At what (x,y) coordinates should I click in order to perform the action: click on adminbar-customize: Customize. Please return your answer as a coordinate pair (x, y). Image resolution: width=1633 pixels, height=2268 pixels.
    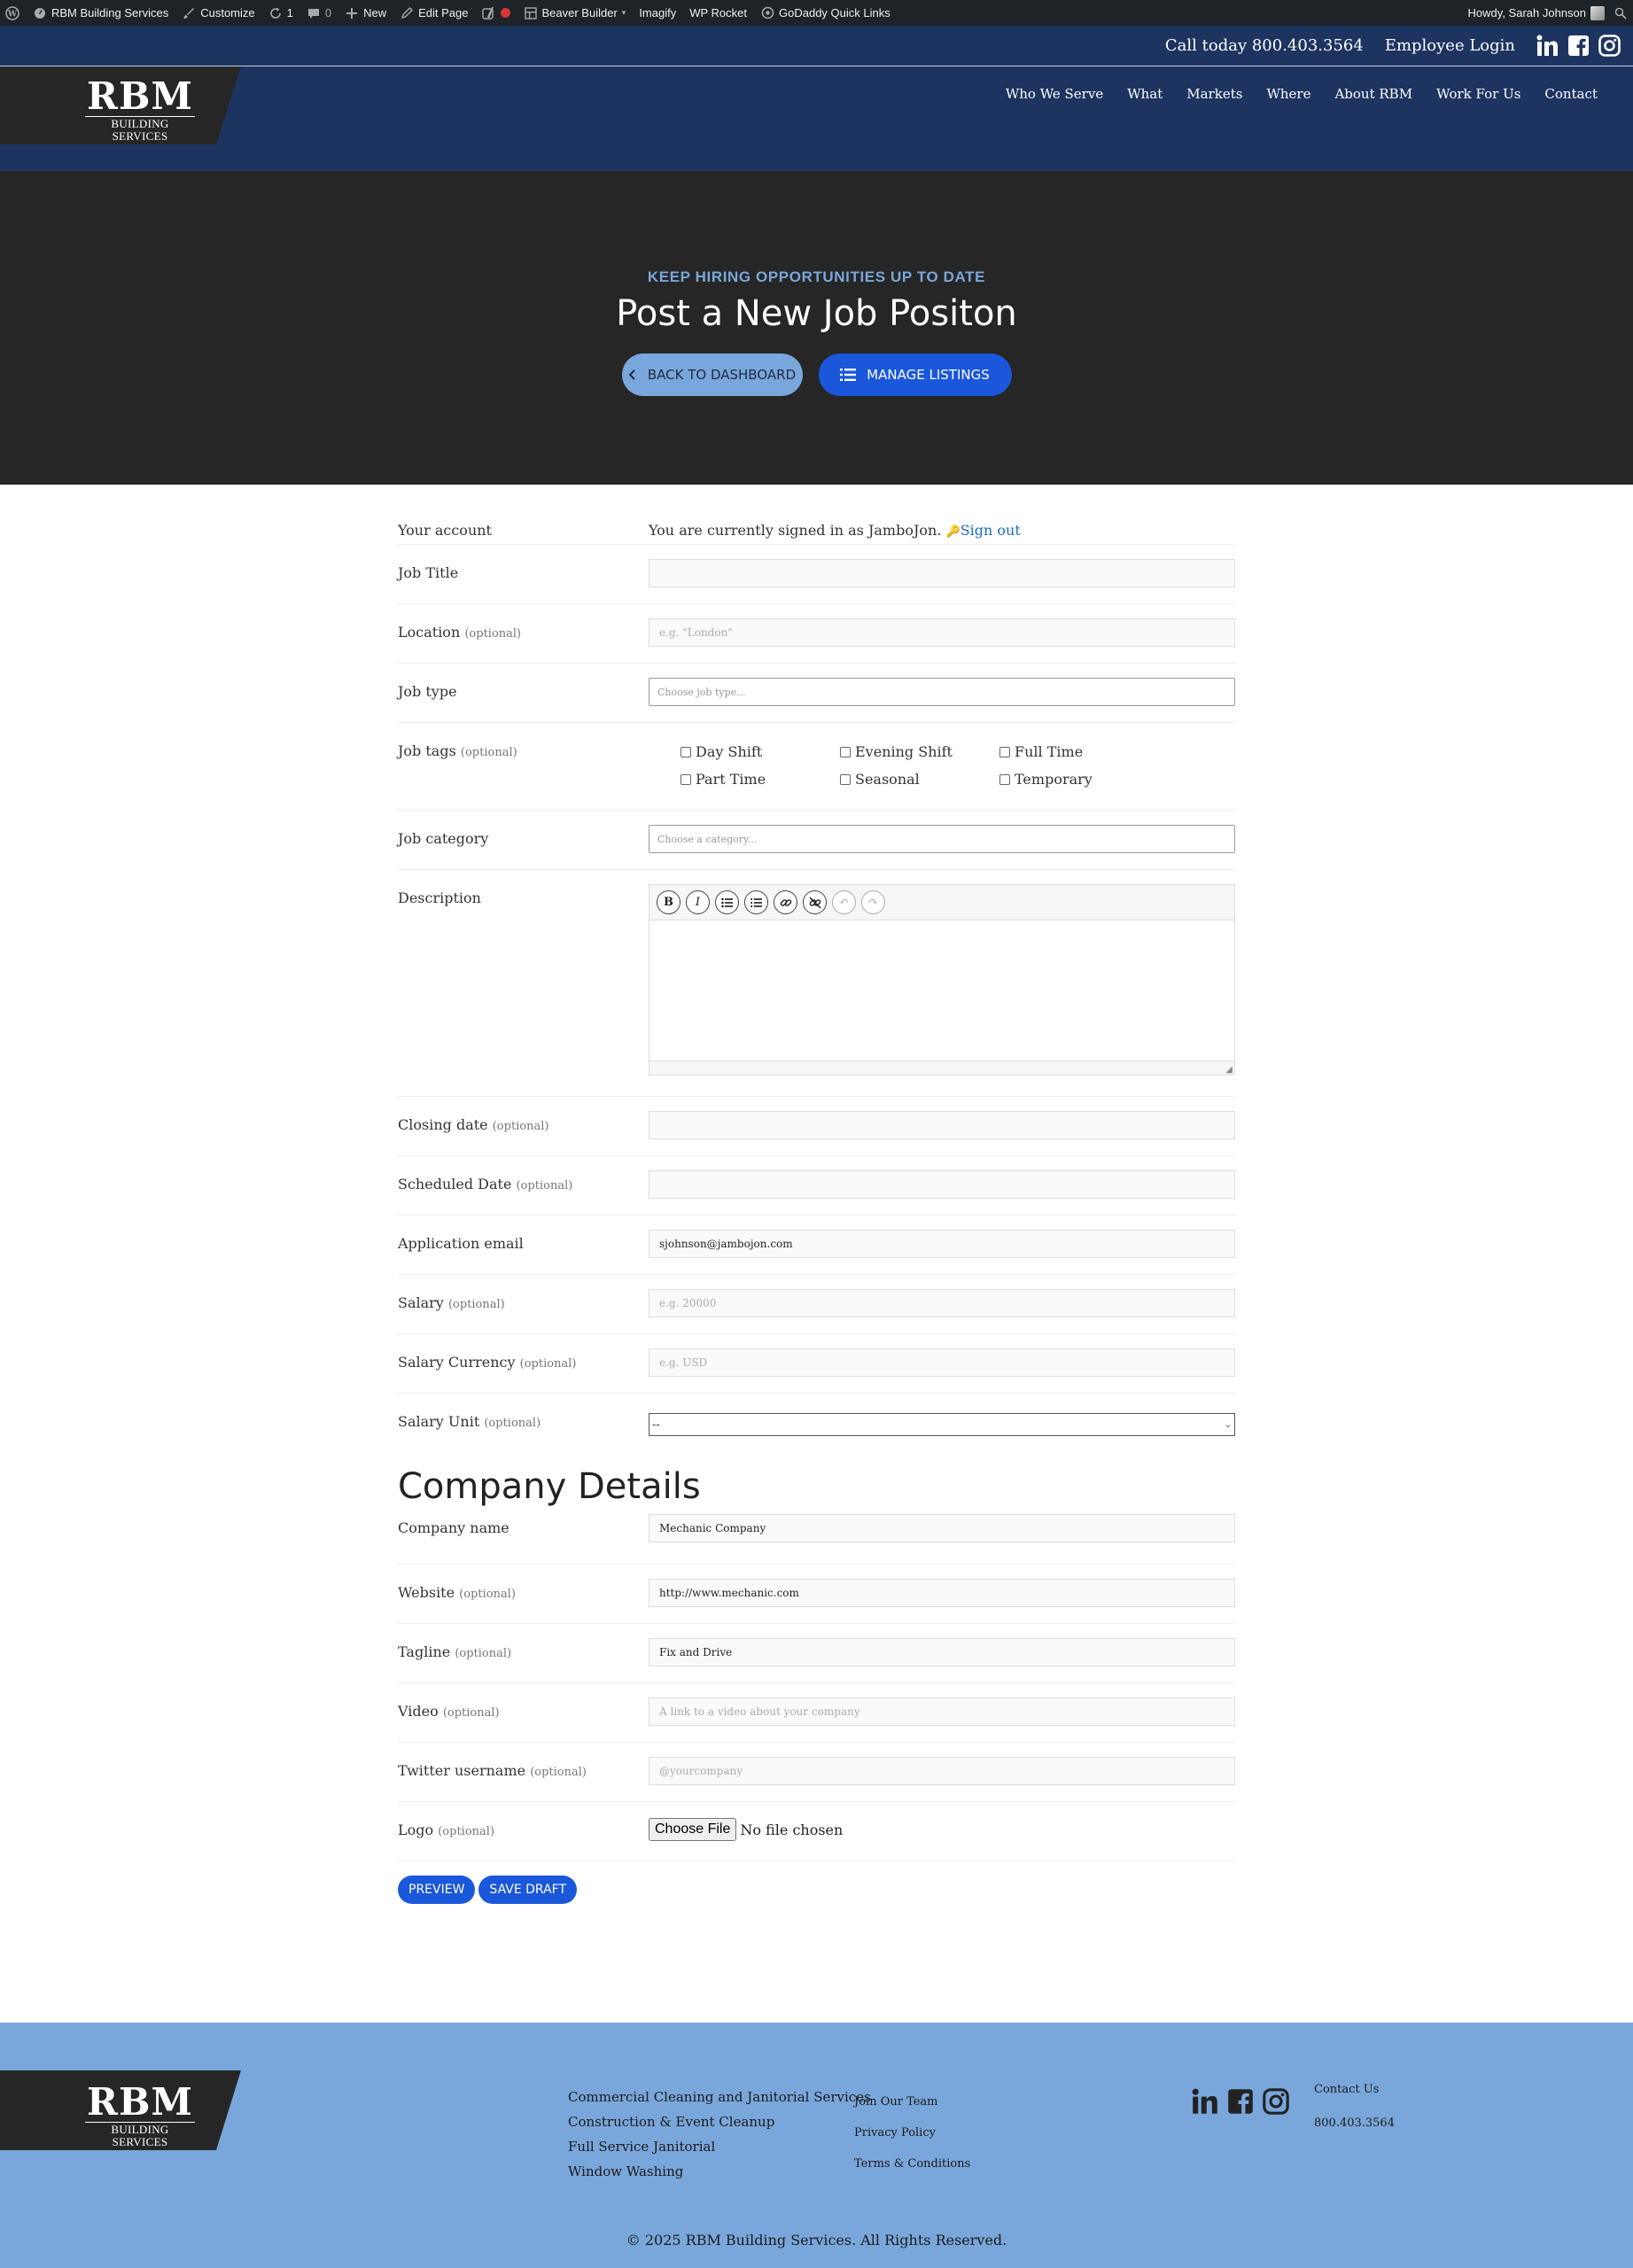
    Looking at the image, I should click on (218, 13).